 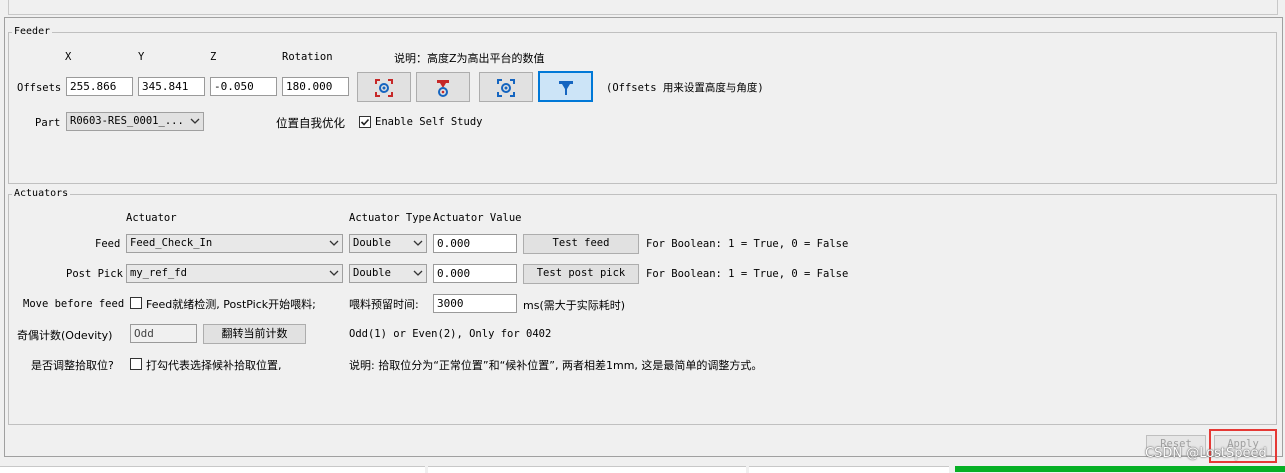 I want to click on dwell-time-label: 喂料预留时间:, so click(x=384, y=304).